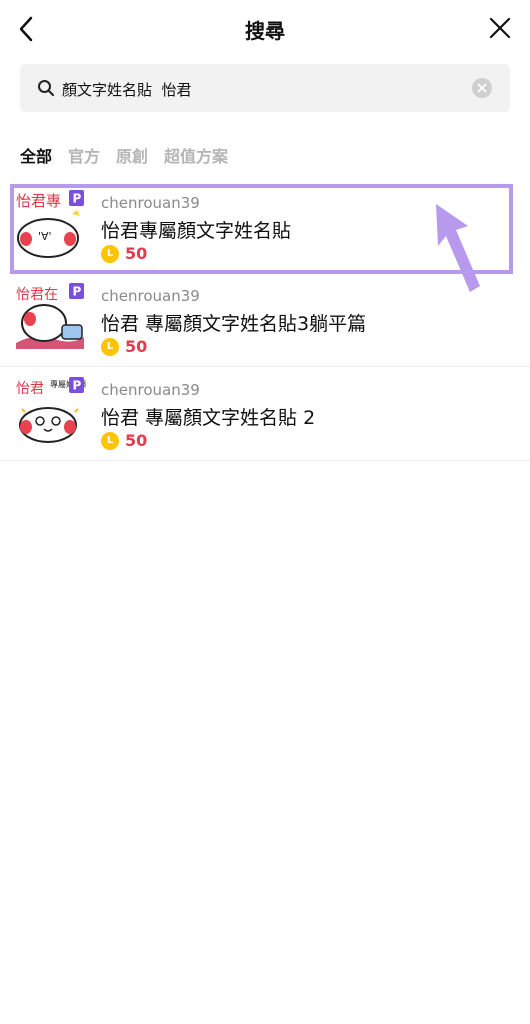 The width and height of the screenshot is (530, 1024). Describe the element at coordinates (482, 88) in the screenshot. I see `clear-search-icon` at that location.